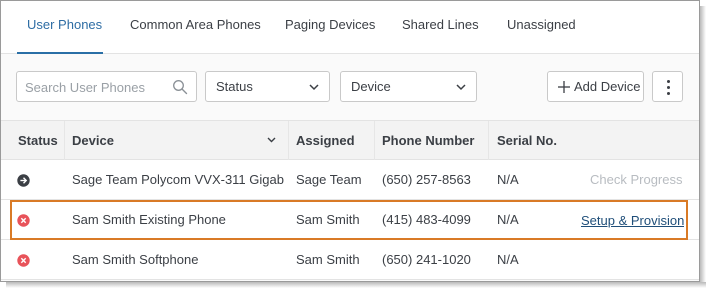 The height and width of the screenshot is (291, 711). What do you see at coordinates (371, 86) in the screenshot?
I see `device-filter-label: Device` at bounding box center [371, 86].